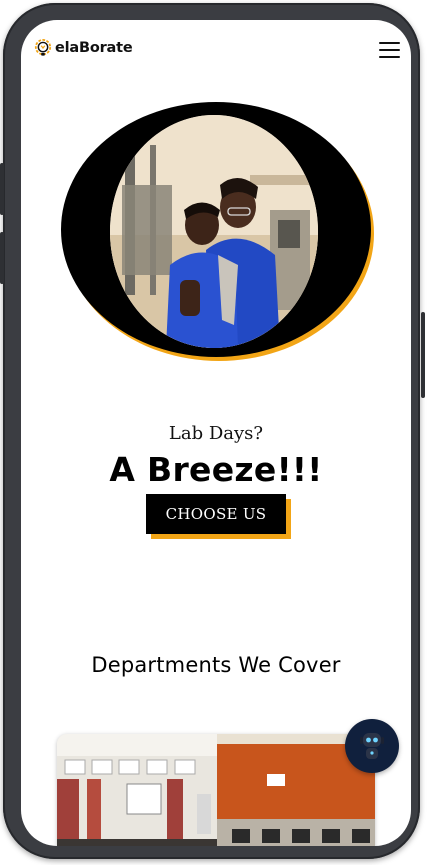 The height and width of the screenshot is (865, 427). What do you see at coordinates (216, 665) in the screenshot?
I see `departments-heading: Departments We Cover` at bounding box center [216, 665].